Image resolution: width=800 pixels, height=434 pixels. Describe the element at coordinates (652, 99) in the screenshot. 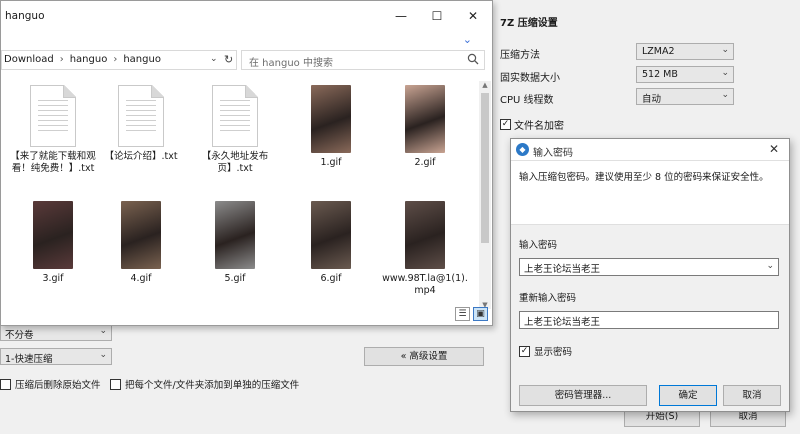

I see `threads-value: 自动` at that location.